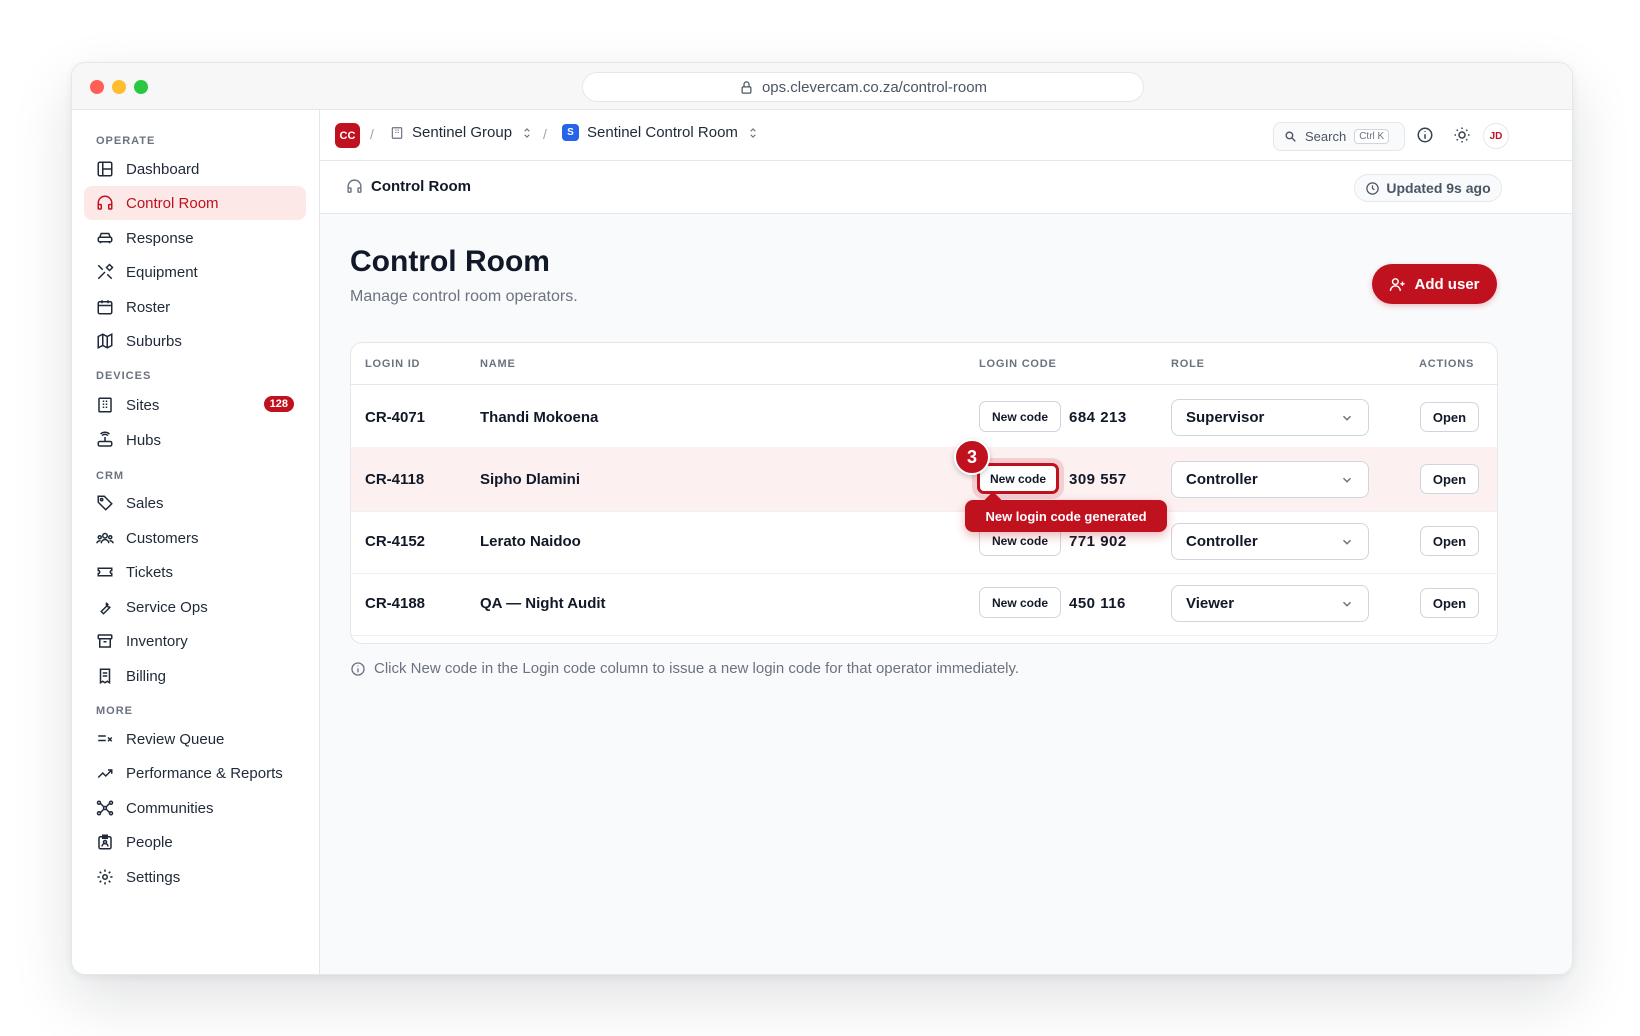 This screenshot has width=1640, height=1036. What do you see at coordinates (105, 271) in the screenshot?
I see `tools-icon` at bounding box center [105, 271].